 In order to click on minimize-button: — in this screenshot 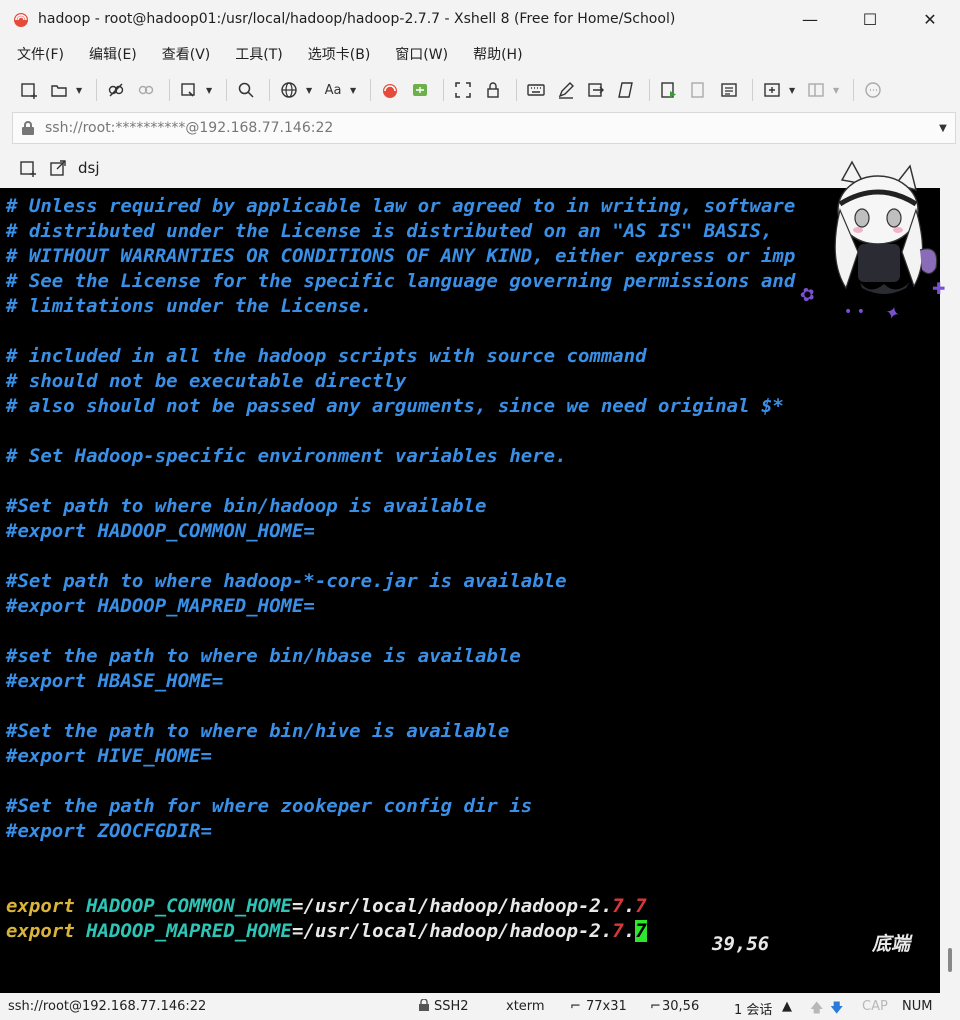, I will do `click(810, 19)`.